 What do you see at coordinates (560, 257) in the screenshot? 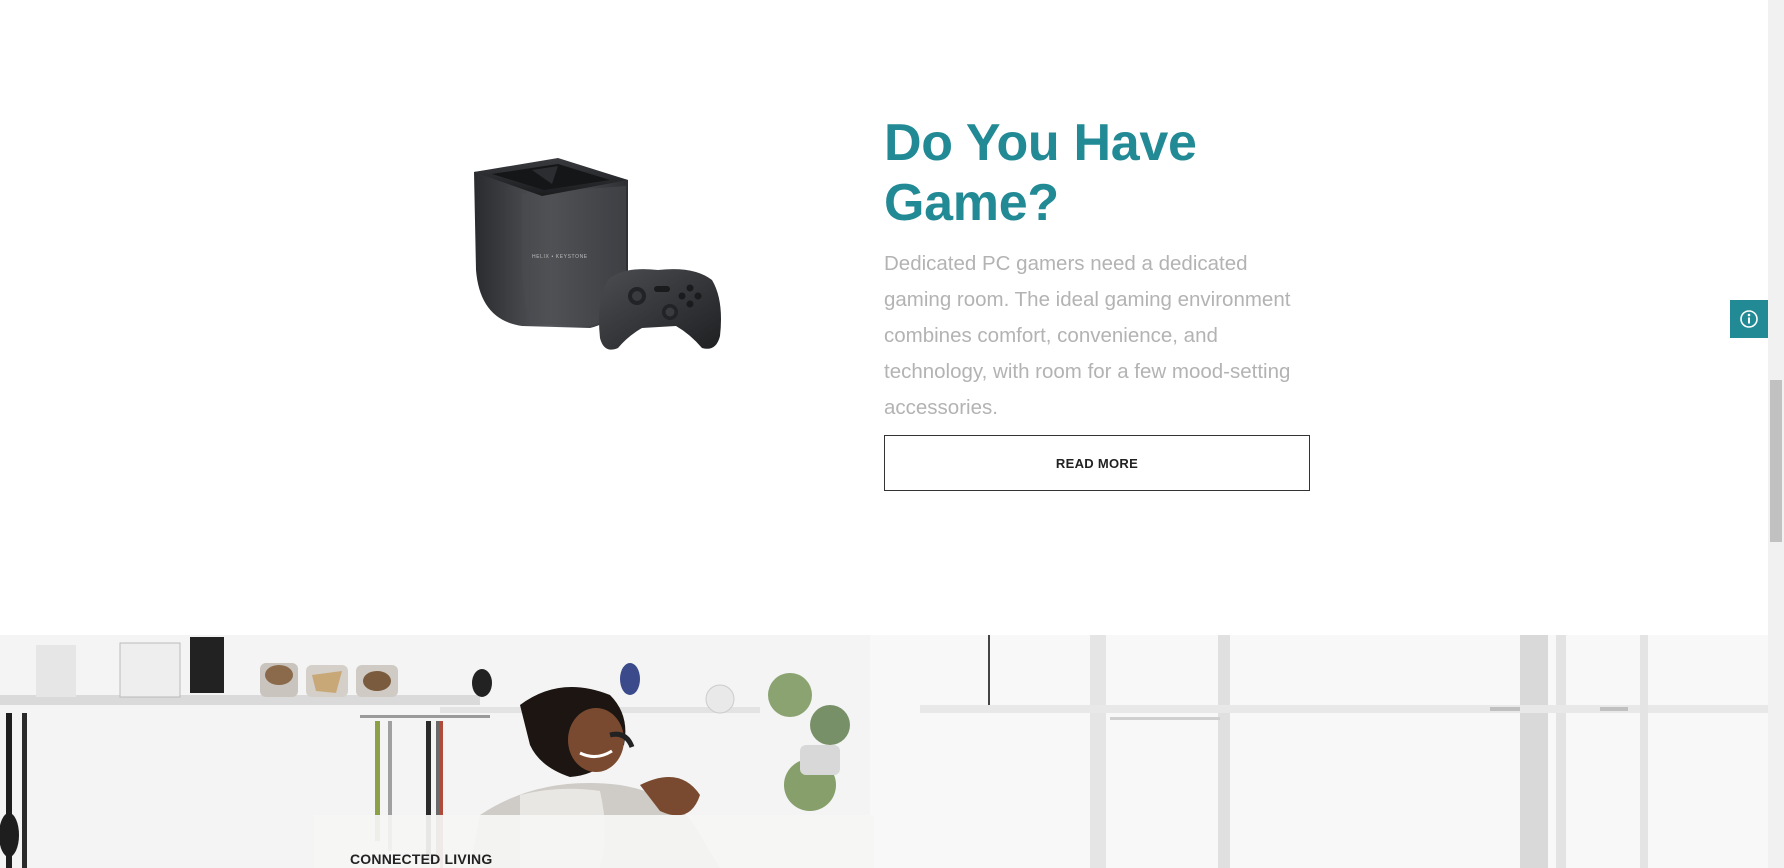
I see `console-brand-text: HELIX • KEYSTONE` at bounding box center [560, 257].